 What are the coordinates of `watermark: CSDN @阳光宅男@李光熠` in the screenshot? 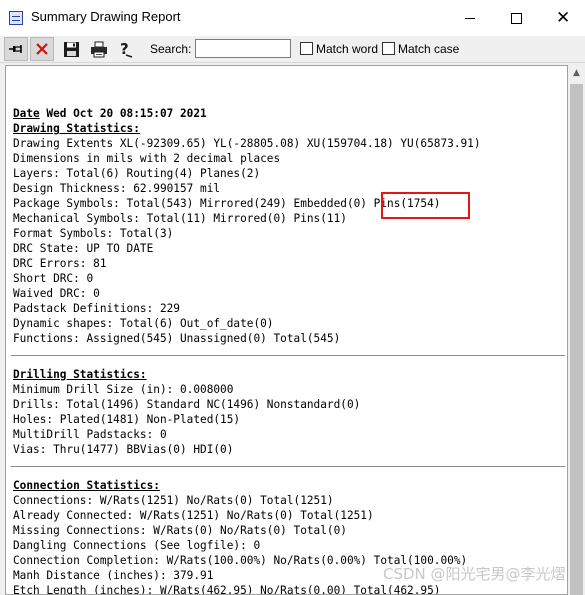 It's located at (474, 574).